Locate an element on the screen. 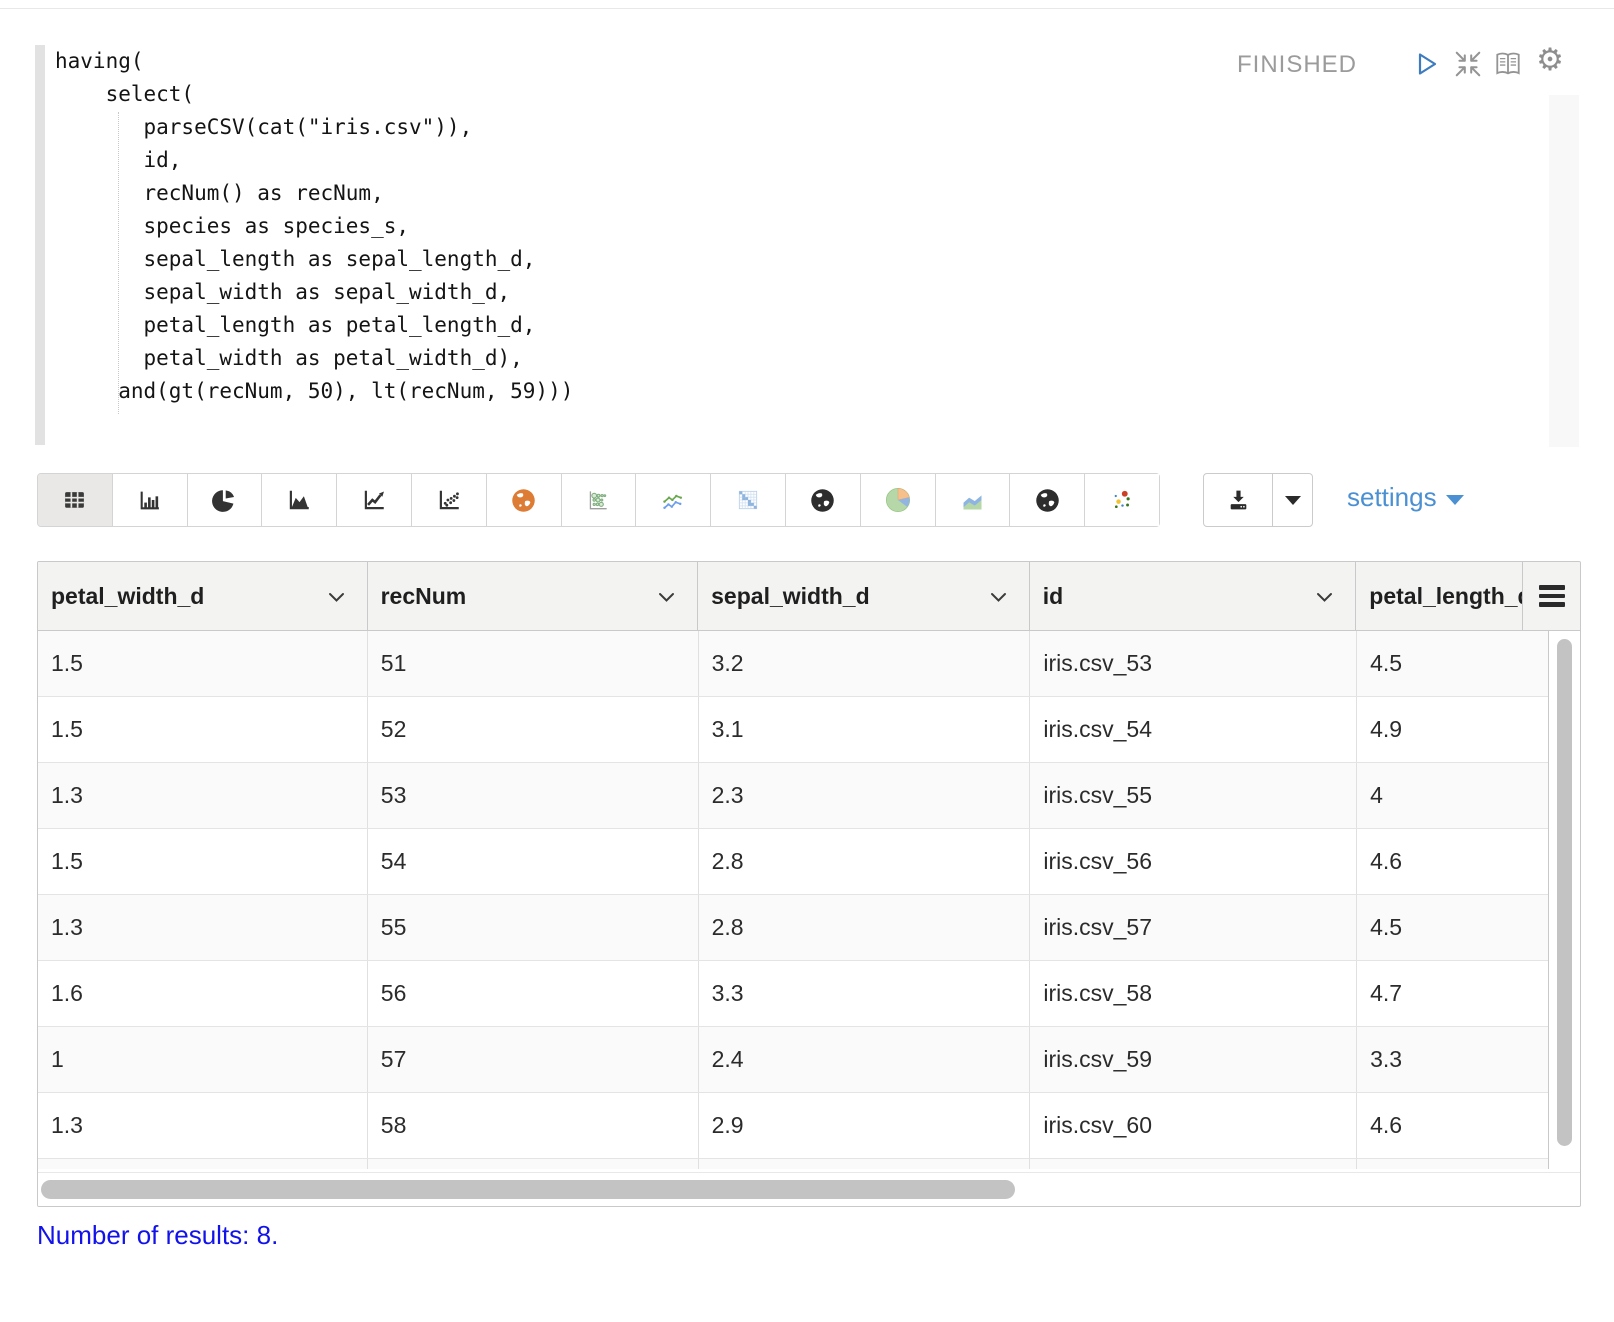 This screenshot has width=1614, height=1322. chart-type-toolbar is located at coordinates (598, 500).